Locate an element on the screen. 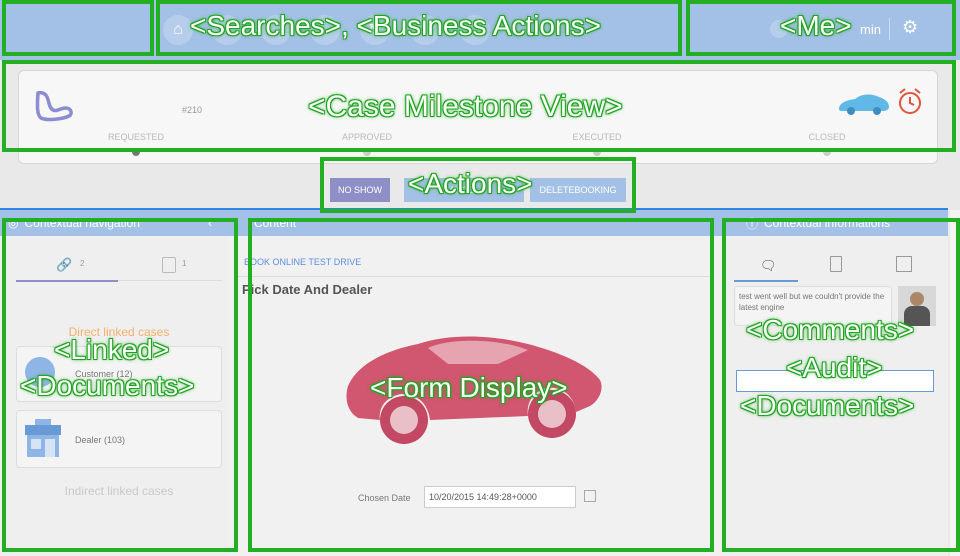 This screenshot has width=960, height=556. annotation-me: <Me> is located at coordinates (816, 25).